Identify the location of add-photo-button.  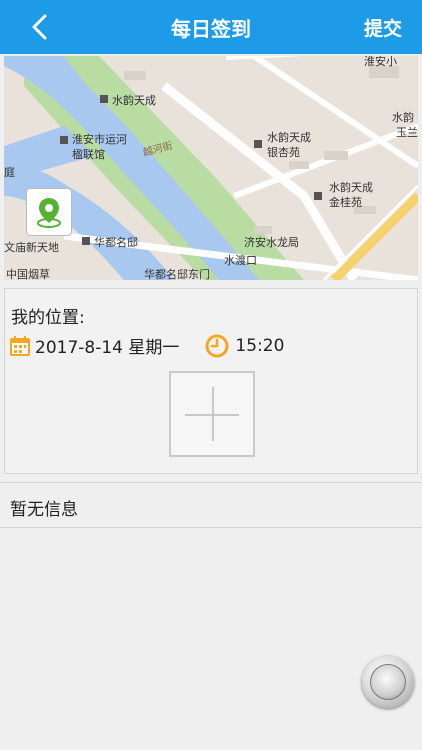
(212, 414).